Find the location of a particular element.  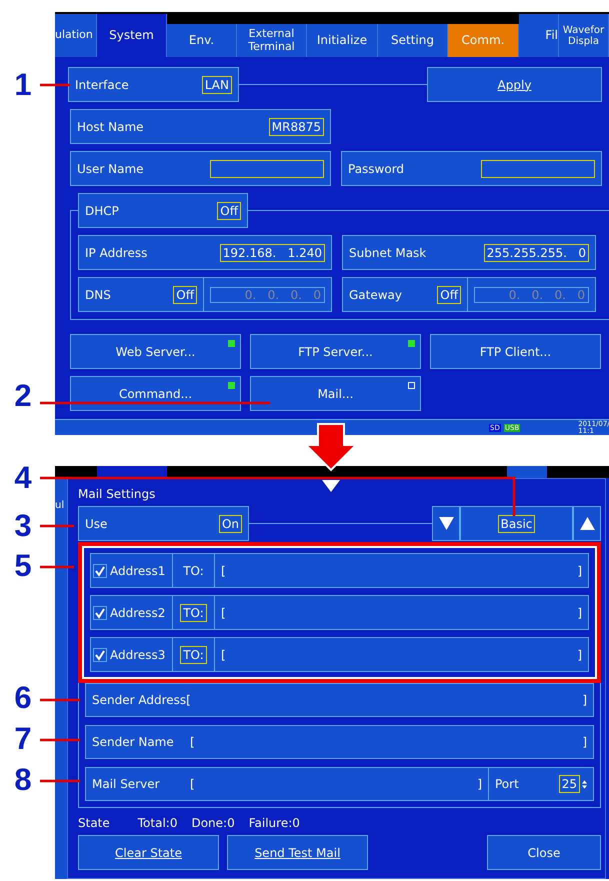

host-name-label: Host Name is located at coordinates (111, 127).